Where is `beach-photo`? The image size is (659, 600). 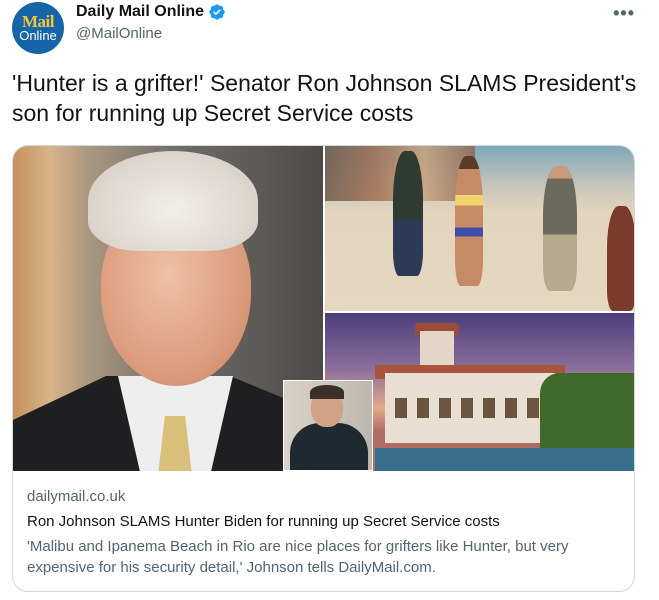 beach-photo is located at coordinates (479, 228).